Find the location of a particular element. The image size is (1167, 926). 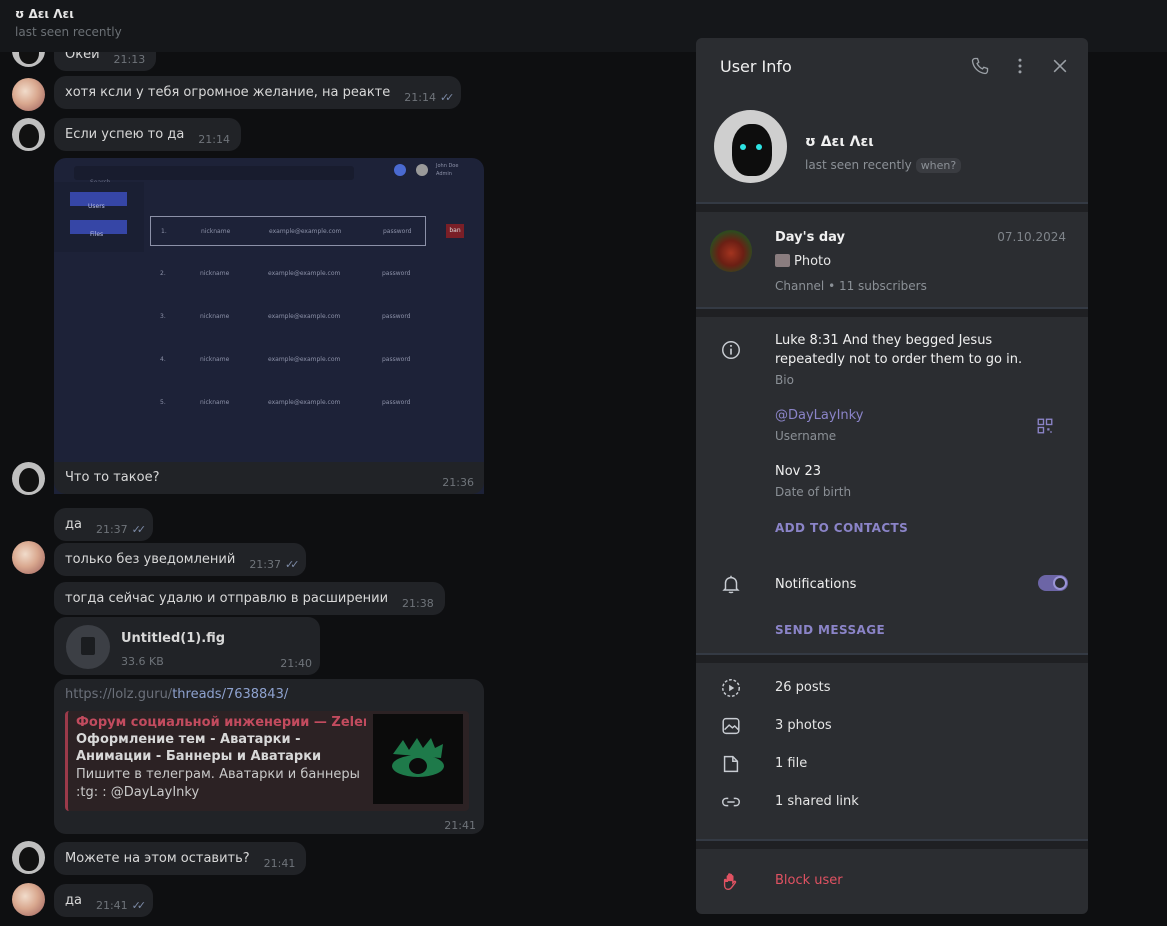

block-user-row: Block user is located at coordinates (892, 880).